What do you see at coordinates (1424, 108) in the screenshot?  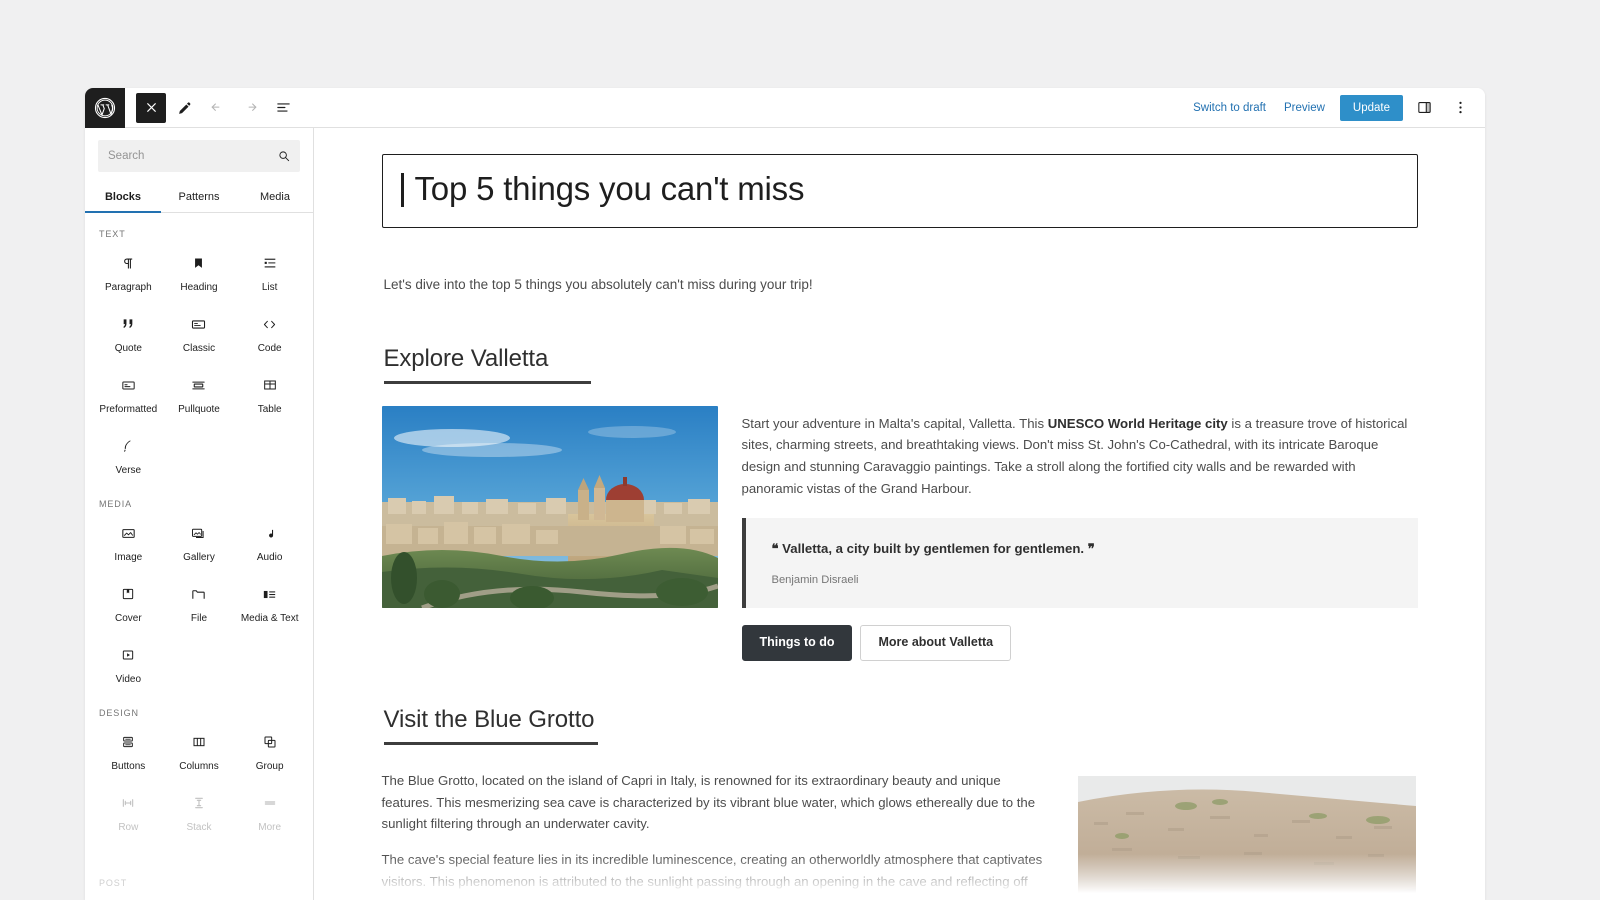 I see `settings-panel-icon` at bounding box center [1424, 108].